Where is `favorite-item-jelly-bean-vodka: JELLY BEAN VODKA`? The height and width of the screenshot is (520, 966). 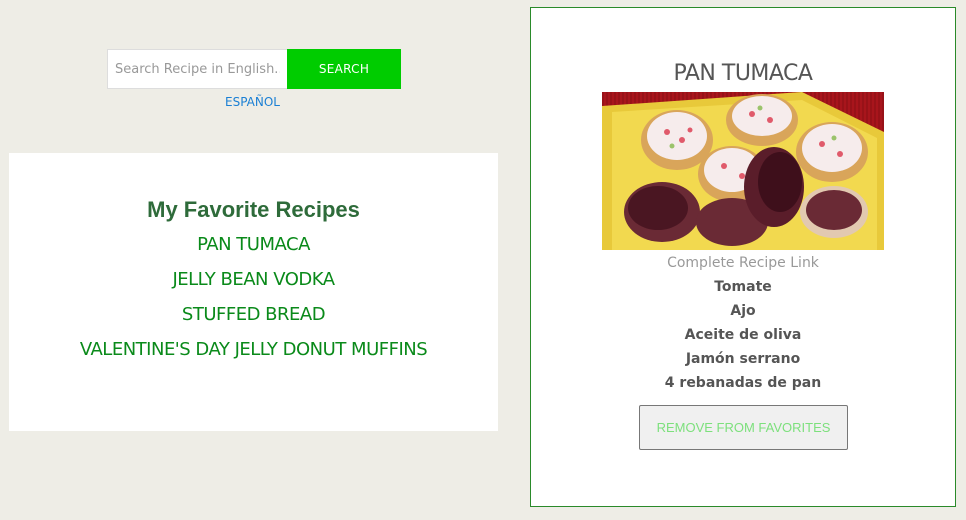
favorite-item-jelly-bean-vodka: JELLY BEAN VODKA is located at coordinates (253, 285).